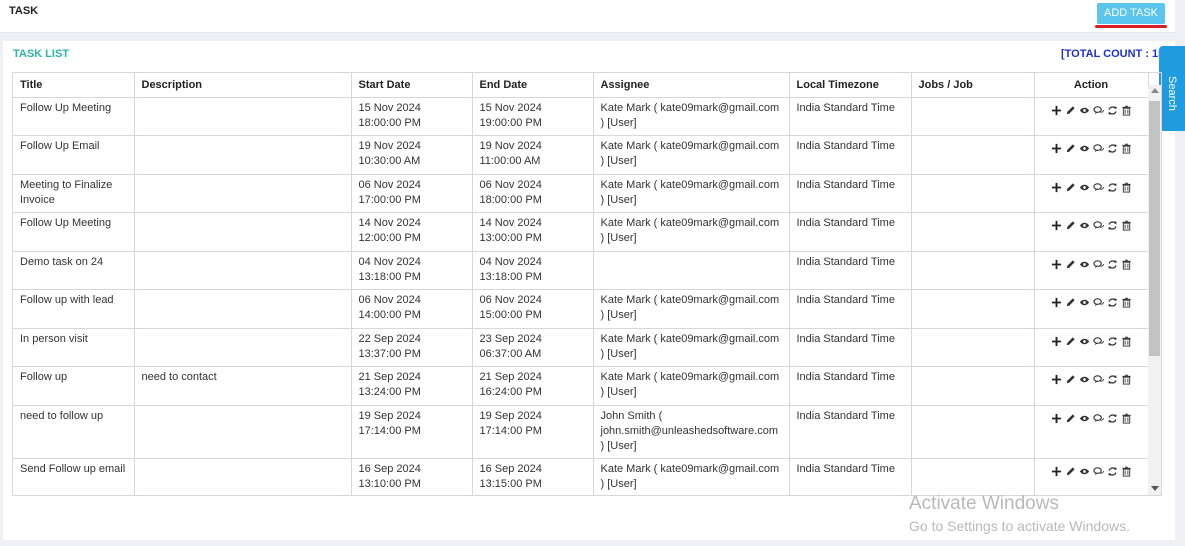 The height and width of the screenshot is (546, 1185). Describe the element at coordinates (510, 161) in the screenshot. I see `end-time: 11:00:00 AM` at that location.